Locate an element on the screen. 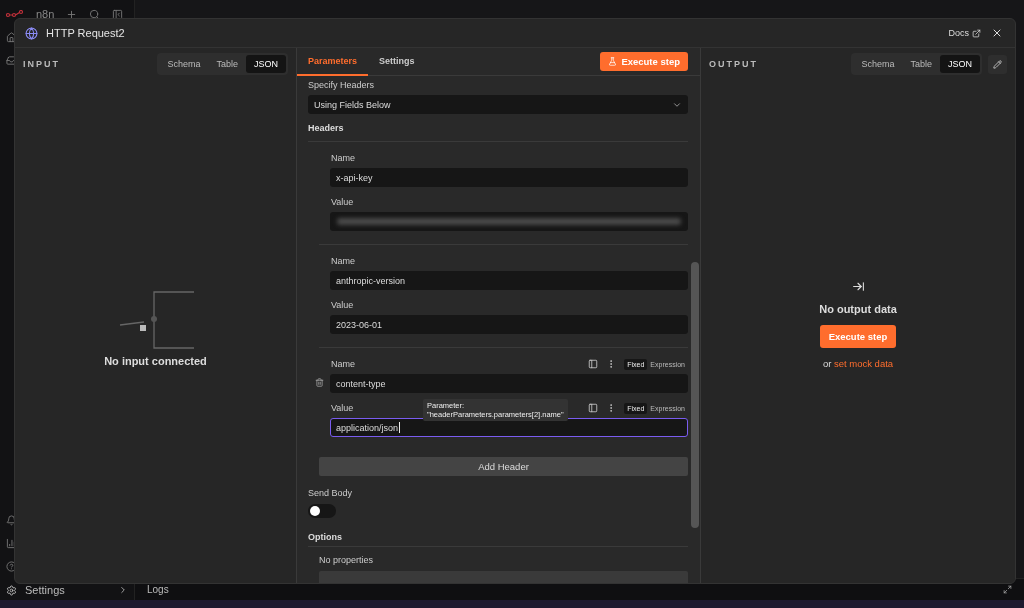 Image resolution: width=1024 pixels, height=608 pixels. chart-icon is located at coordinates (11, 543).